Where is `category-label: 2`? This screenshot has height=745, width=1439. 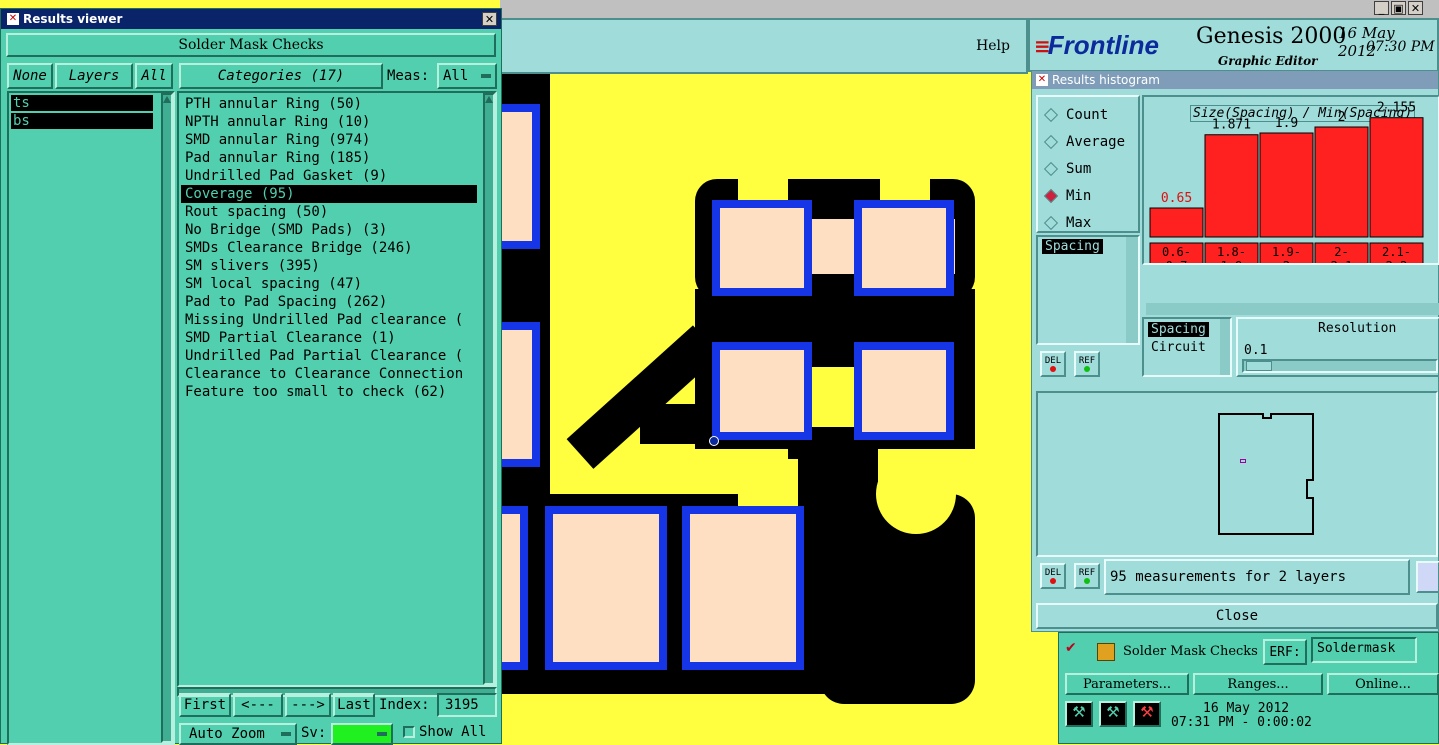 category-label: 2 is located at coordinates (1286, 262).